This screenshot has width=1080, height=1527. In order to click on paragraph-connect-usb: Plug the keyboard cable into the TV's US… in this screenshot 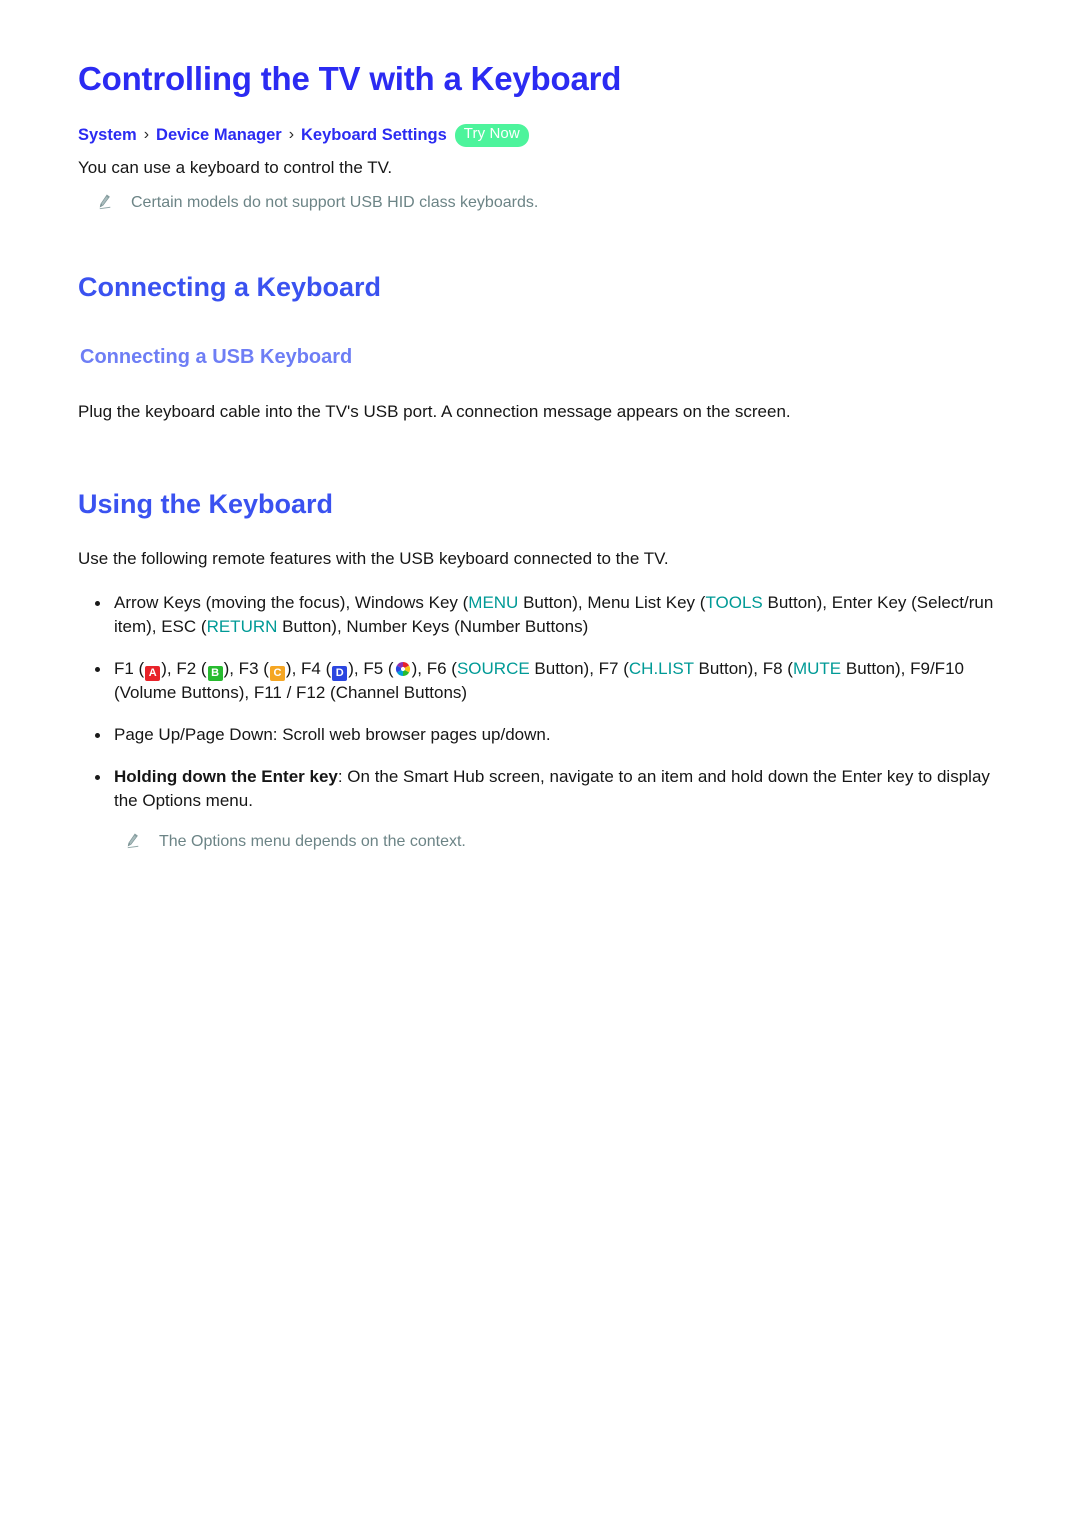, I will do `click(434, 412)`.